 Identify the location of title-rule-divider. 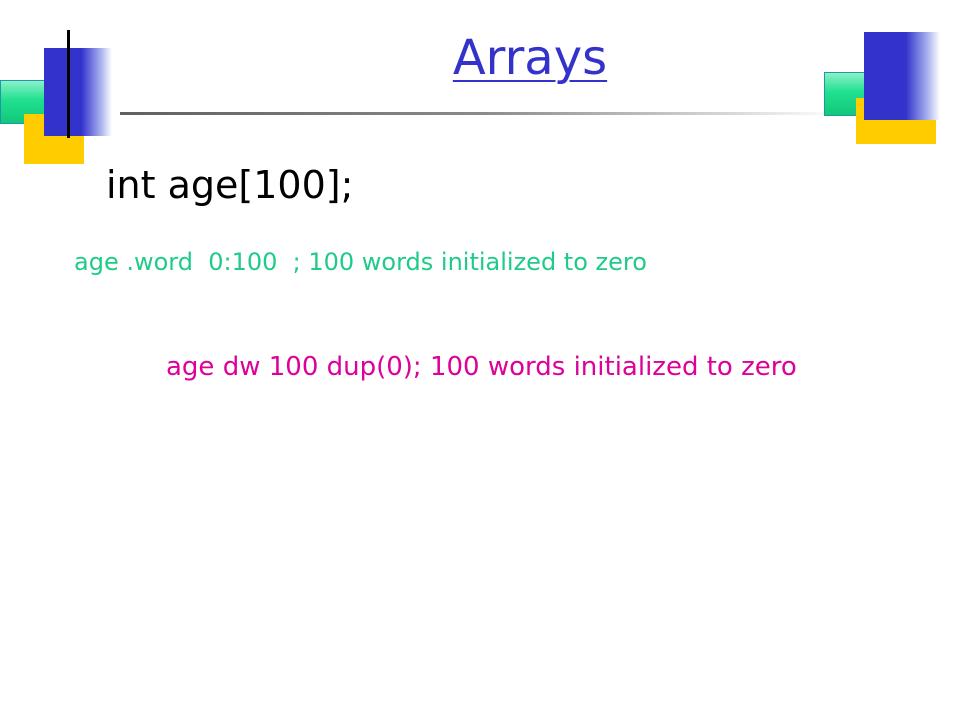
(480, 113).